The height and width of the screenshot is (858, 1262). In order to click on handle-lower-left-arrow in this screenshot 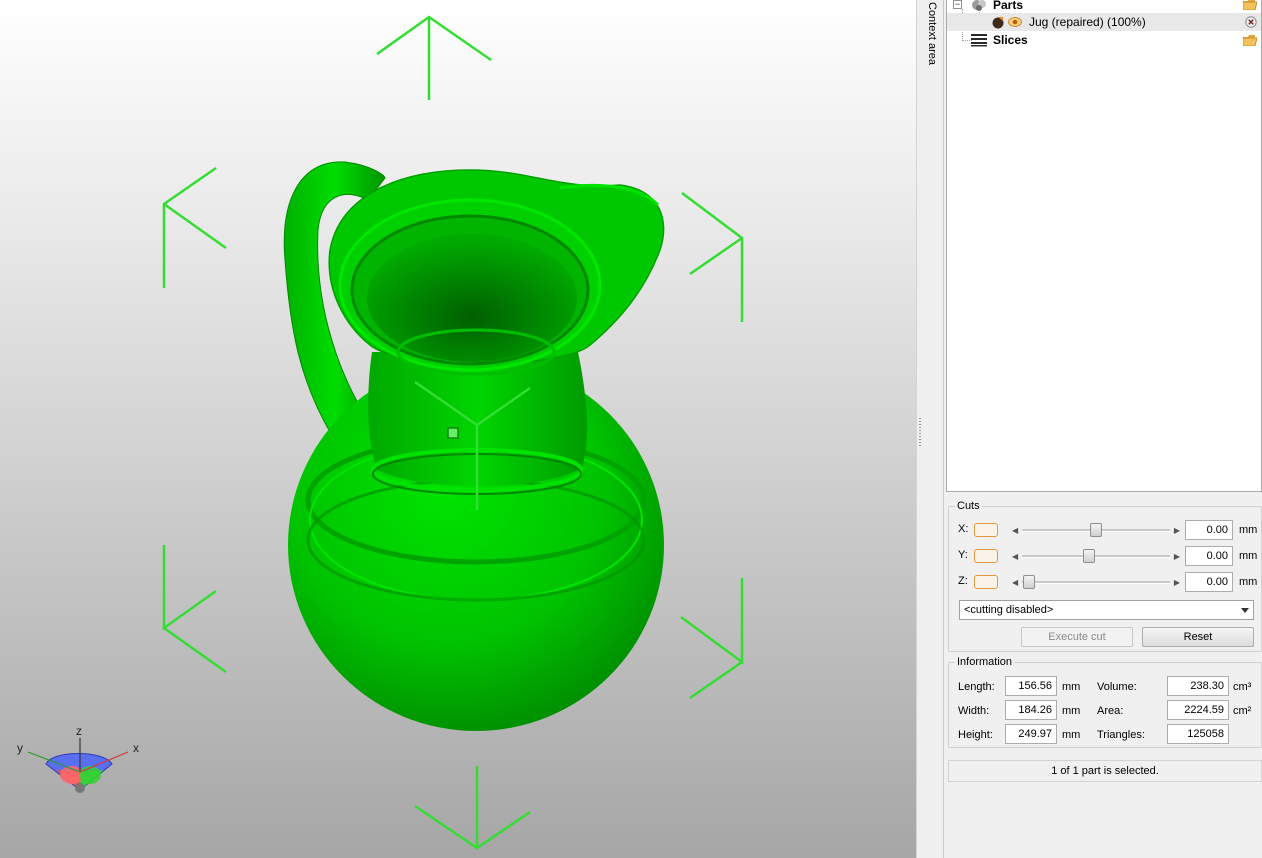, I will do `click(194, 609)`.